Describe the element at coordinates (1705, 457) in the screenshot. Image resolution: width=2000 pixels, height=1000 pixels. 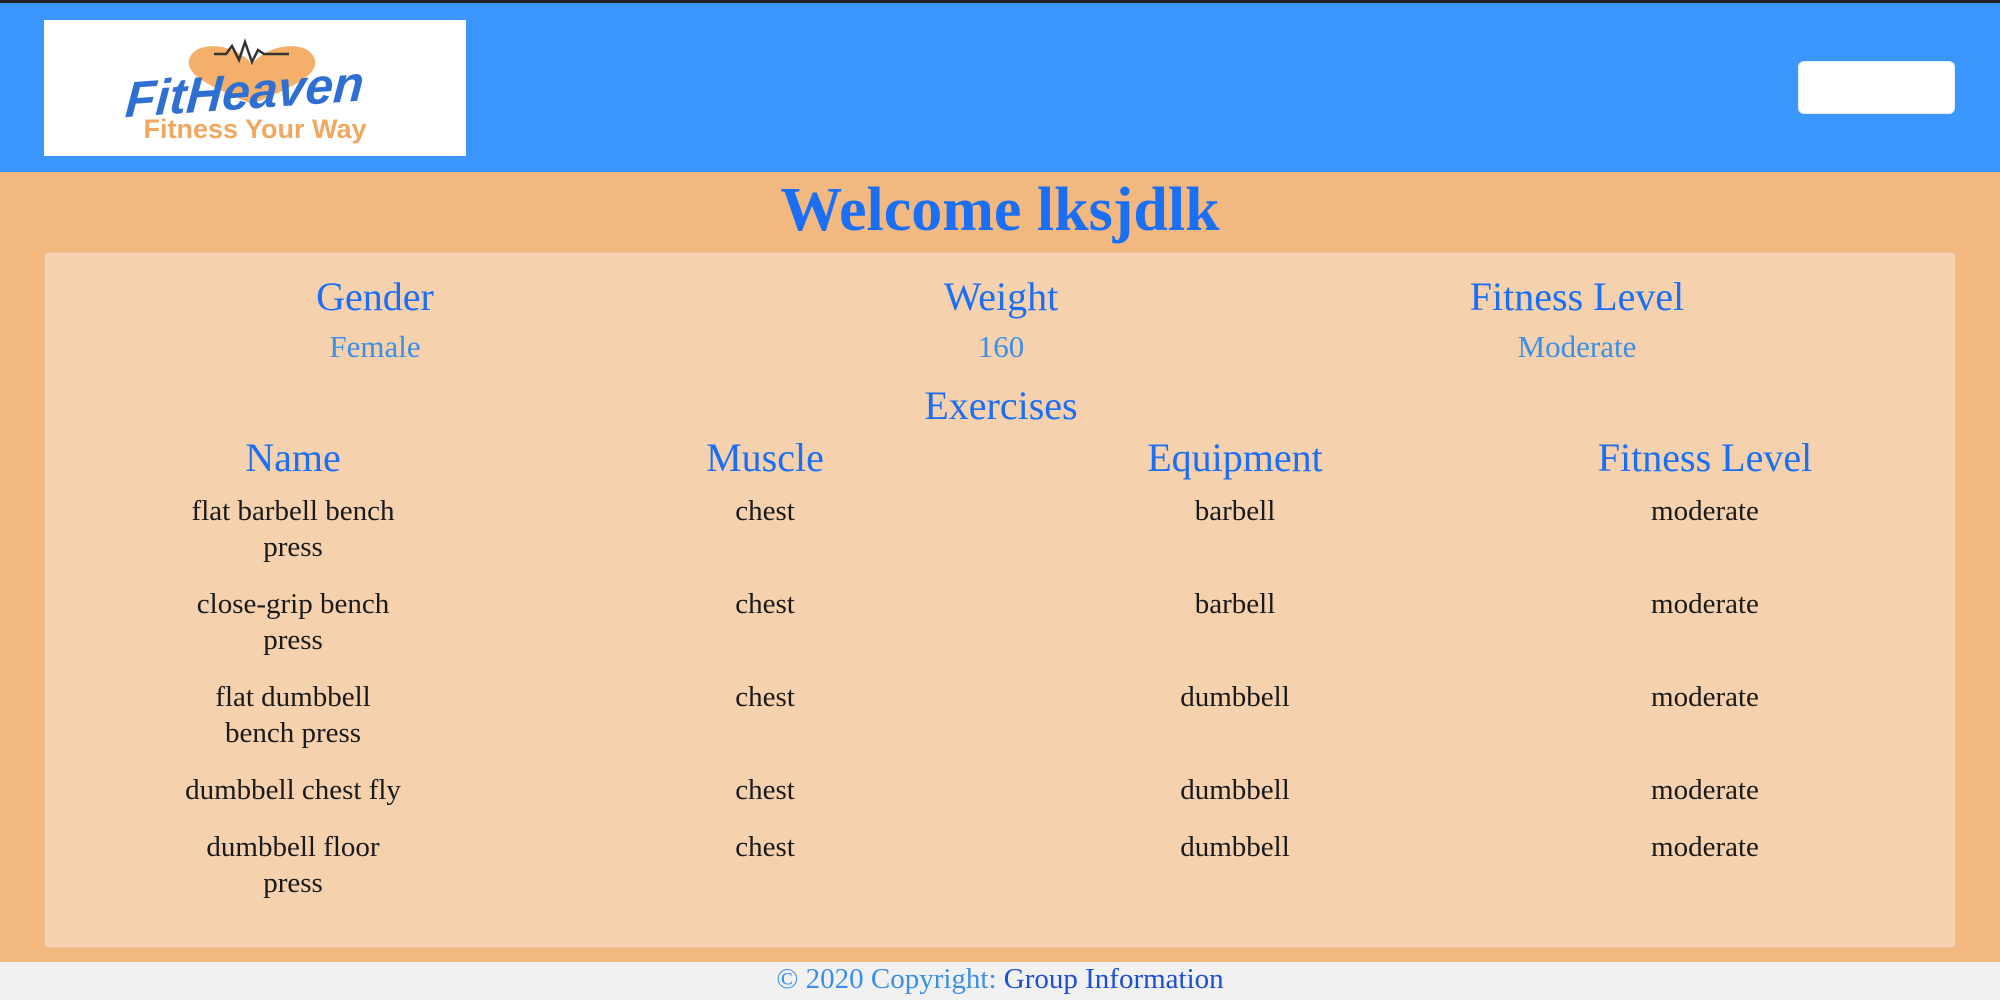
I see `column-header-fitness-level: Fitness Level` at that location.